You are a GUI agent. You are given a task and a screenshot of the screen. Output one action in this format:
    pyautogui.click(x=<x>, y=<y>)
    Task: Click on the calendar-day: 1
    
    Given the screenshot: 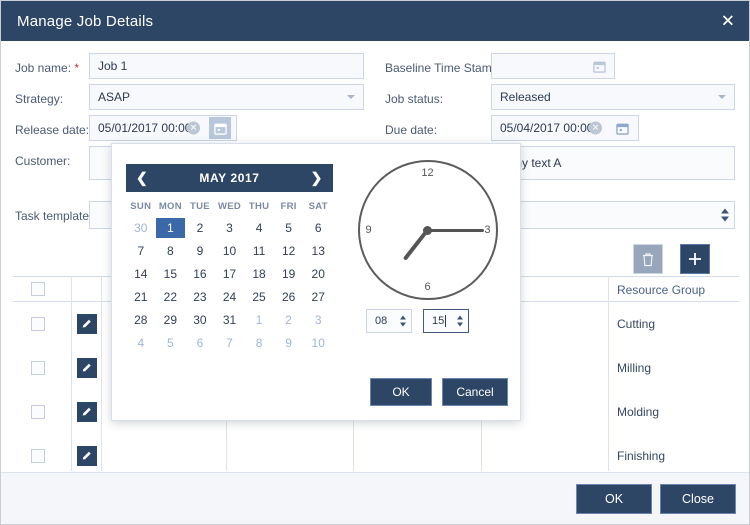 What is the action you would take?
    pyautogui.click(x=259, y=320)
    